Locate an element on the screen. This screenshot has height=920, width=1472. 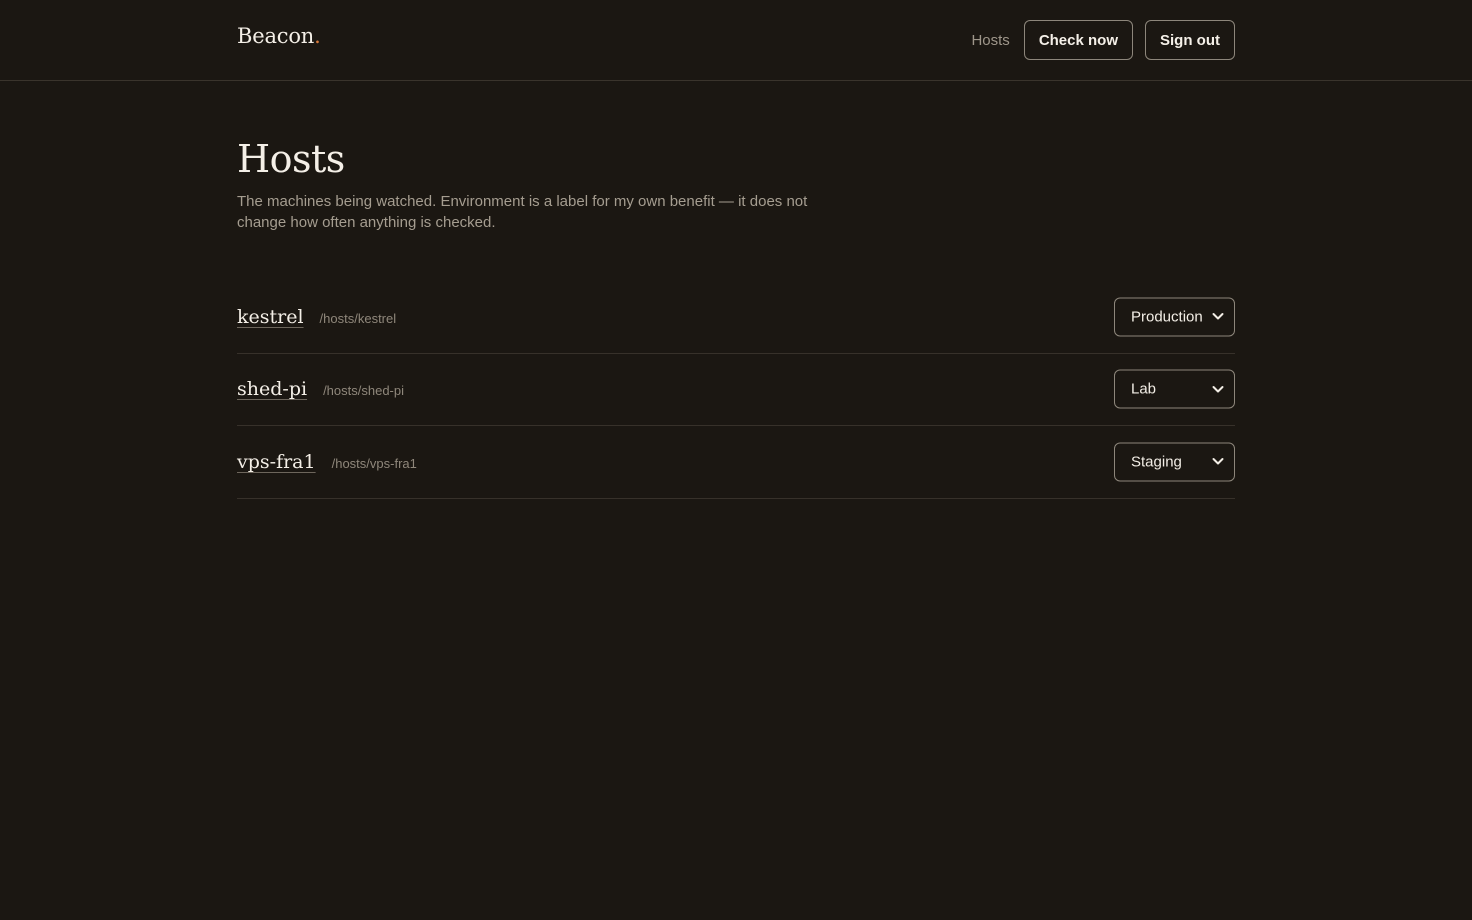
top-bar: Beacon. Hosts Check now Sign out is located at coordinates (736, 40).